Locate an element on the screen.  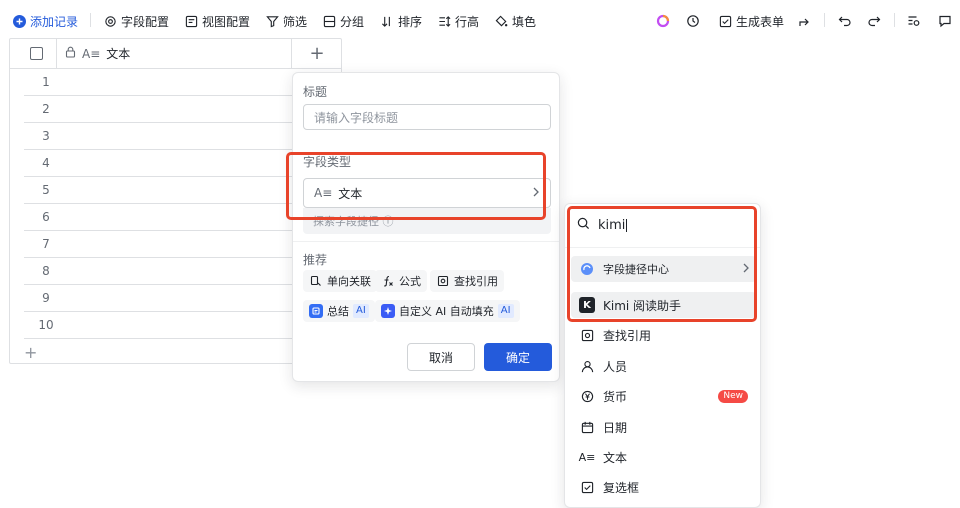
row-height-button: 行高 is located at coordinates (458, 21).